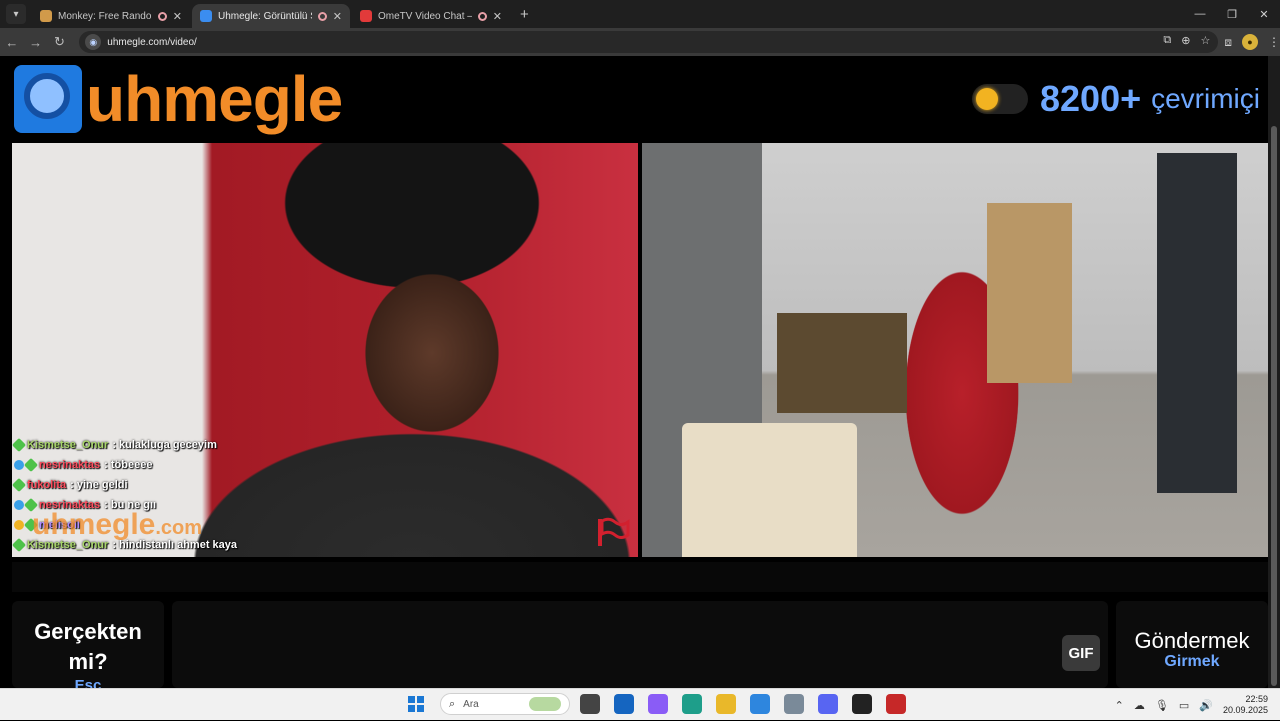 The image size is (1280, 721). I want to click on video-watermark: uhmegle.com, so click(117, 525).